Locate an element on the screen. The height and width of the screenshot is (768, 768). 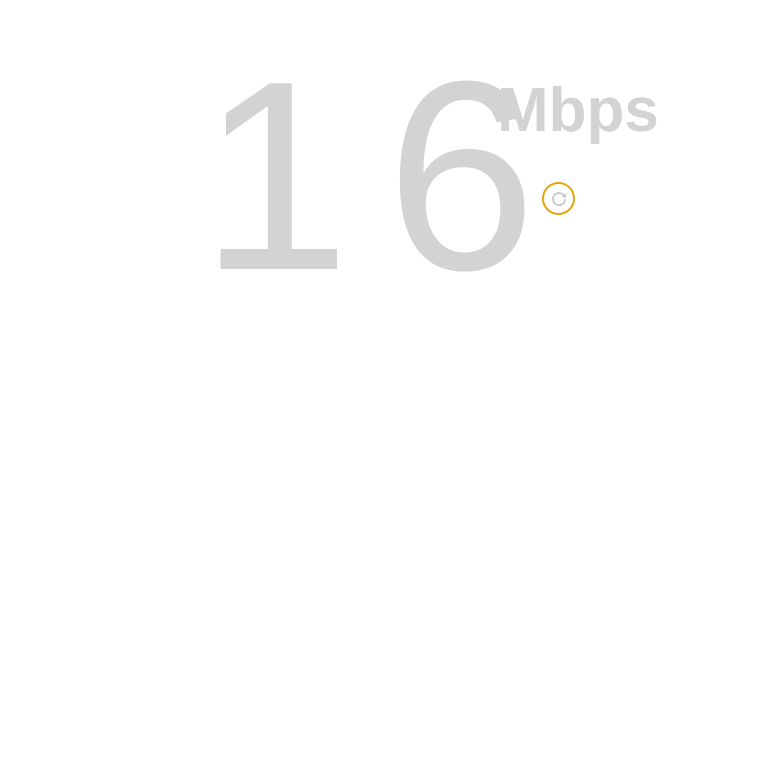
refresh-button is located at coordinates (558, 198).